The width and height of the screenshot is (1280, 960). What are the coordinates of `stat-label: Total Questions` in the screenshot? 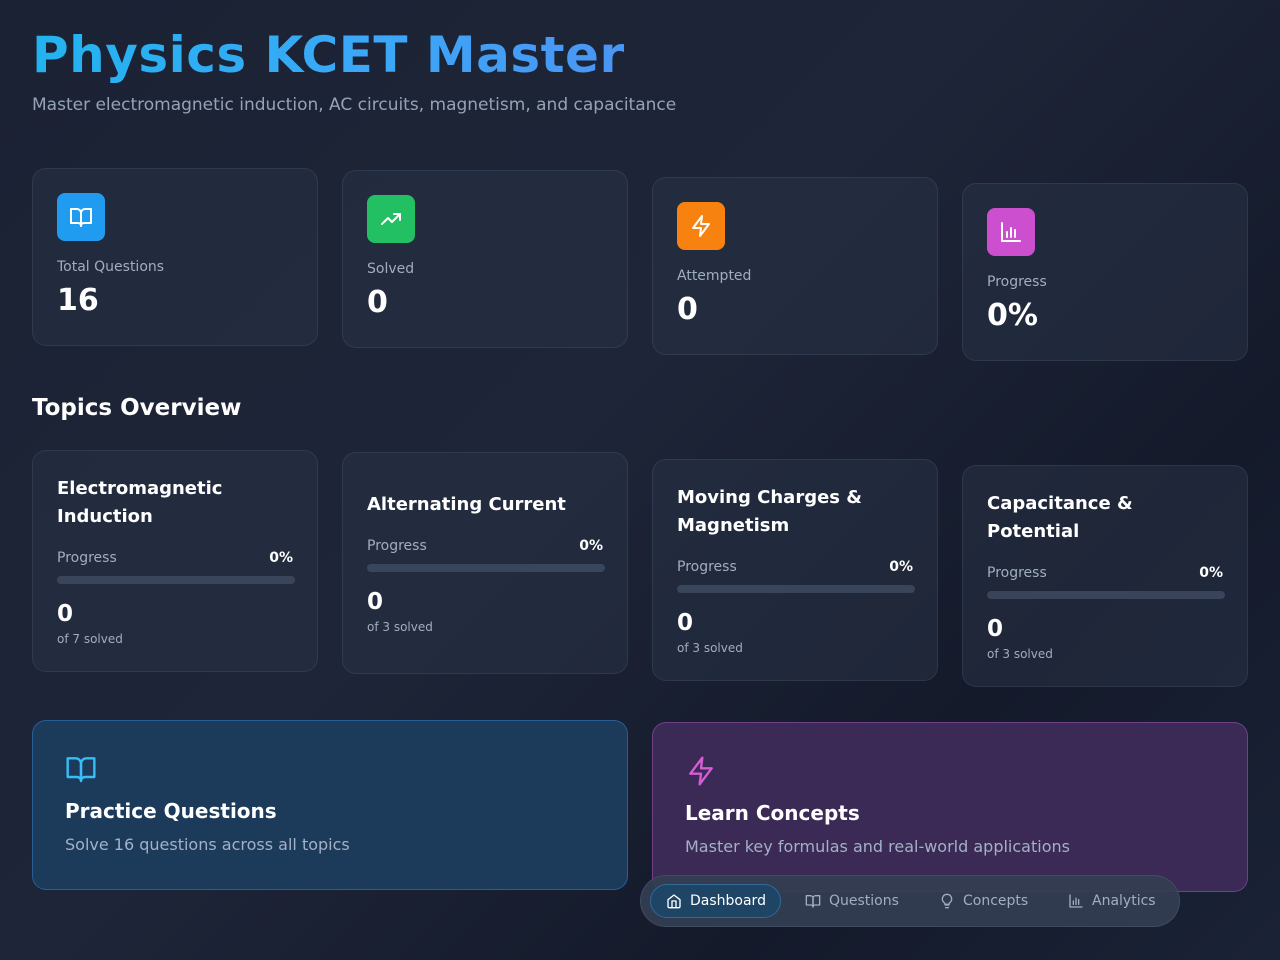 It's located at (111, 267).